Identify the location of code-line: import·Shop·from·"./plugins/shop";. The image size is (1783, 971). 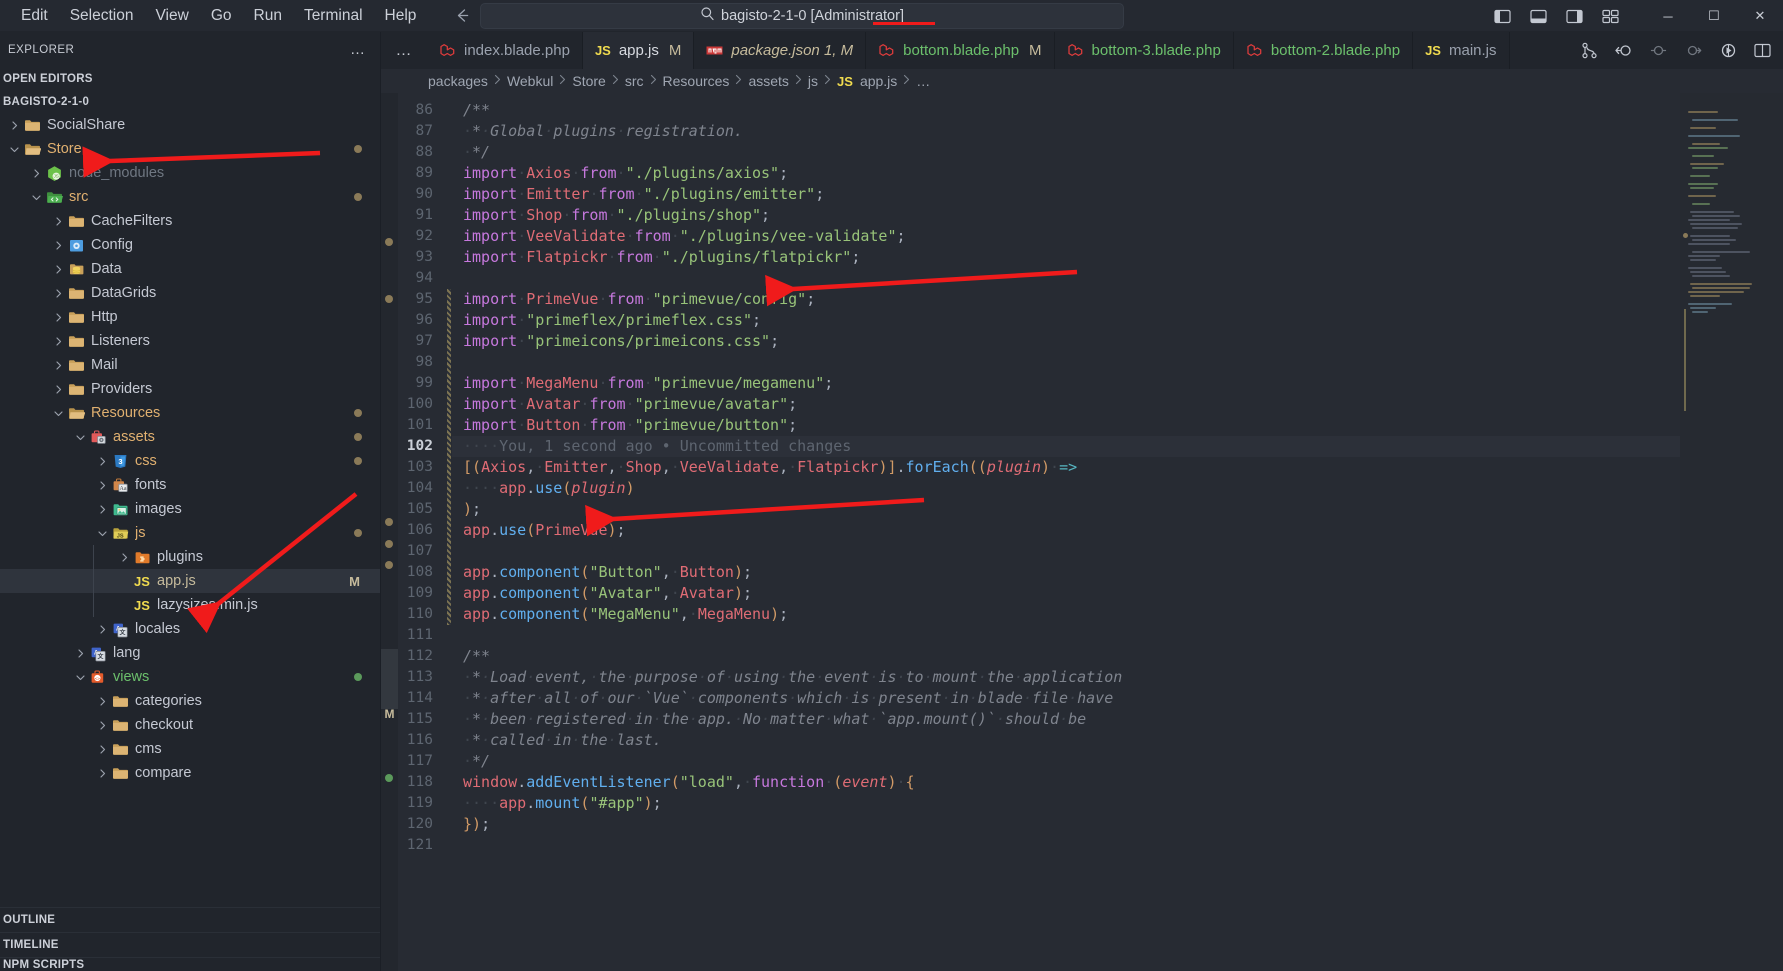
(1071, 215).